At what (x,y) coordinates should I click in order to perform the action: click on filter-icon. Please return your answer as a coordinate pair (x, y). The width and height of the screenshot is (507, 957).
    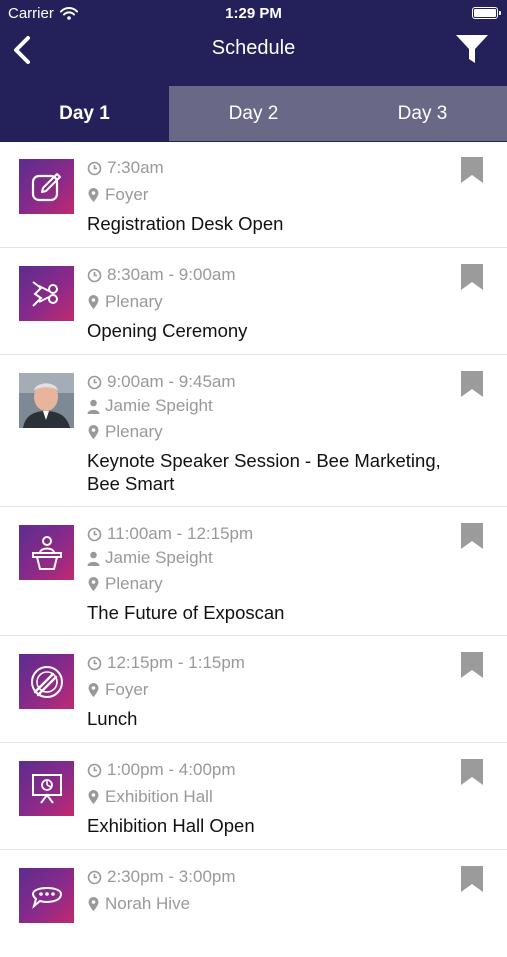
    Looking at the image, I should click on (472, 49).